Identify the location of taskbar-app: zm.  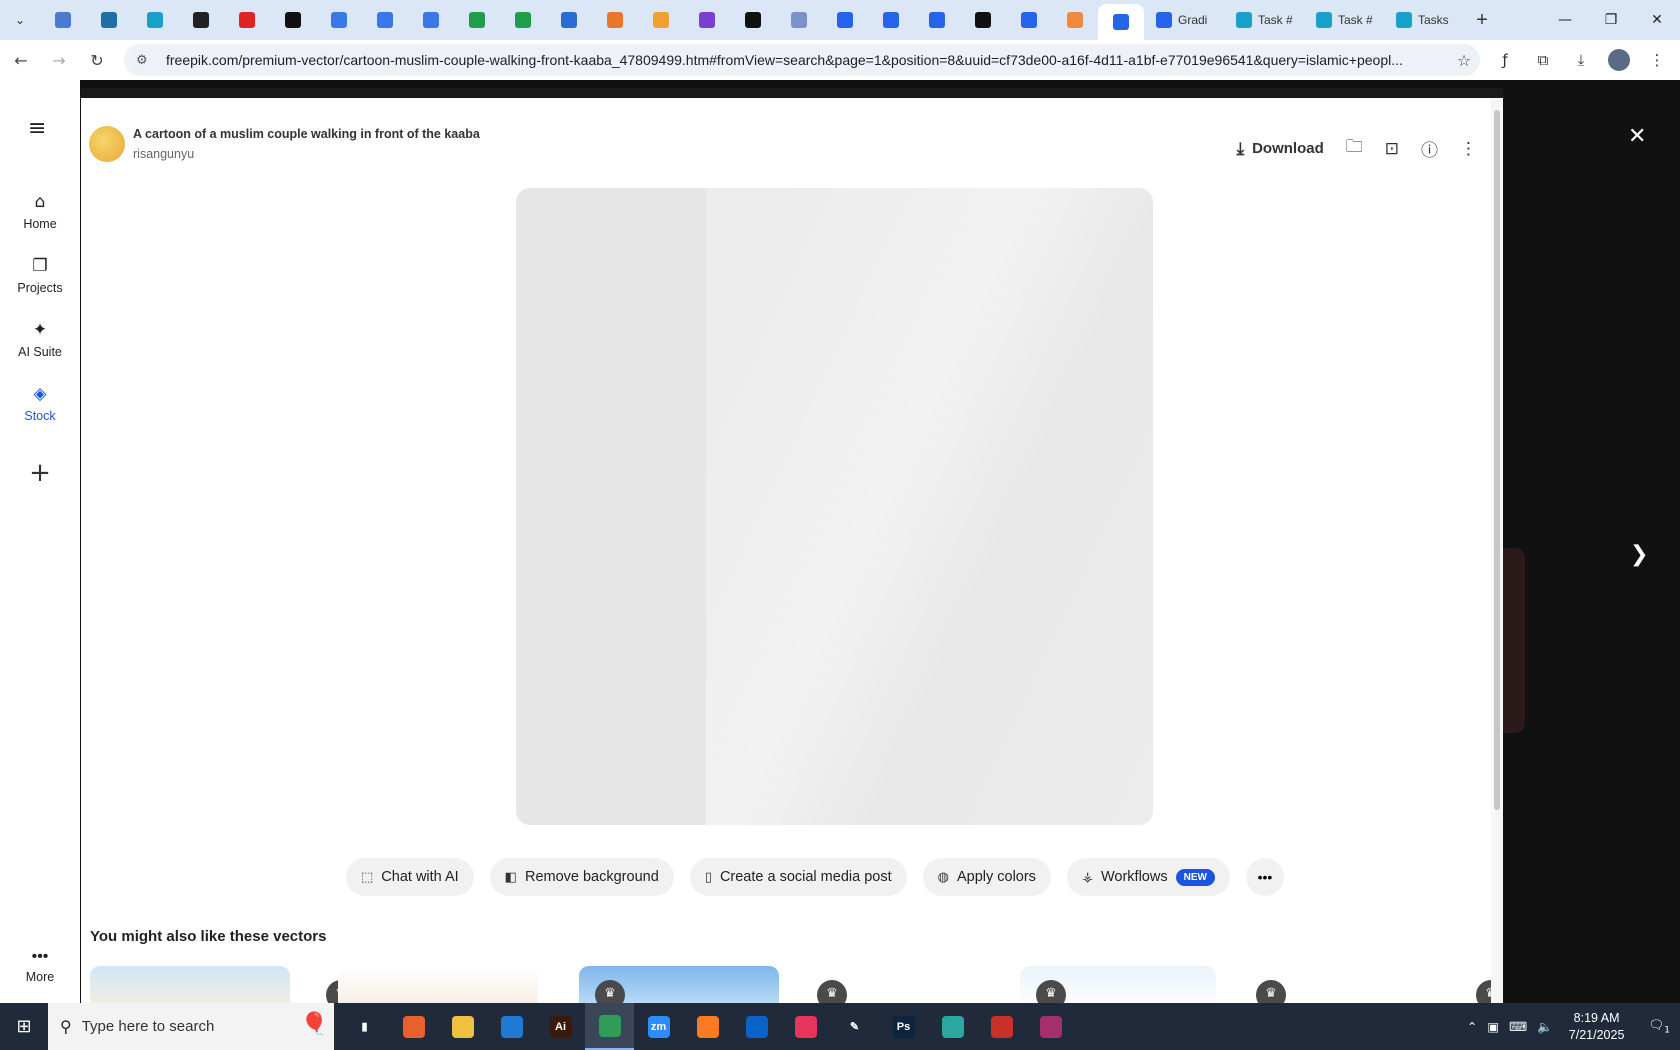
(658, 1026).